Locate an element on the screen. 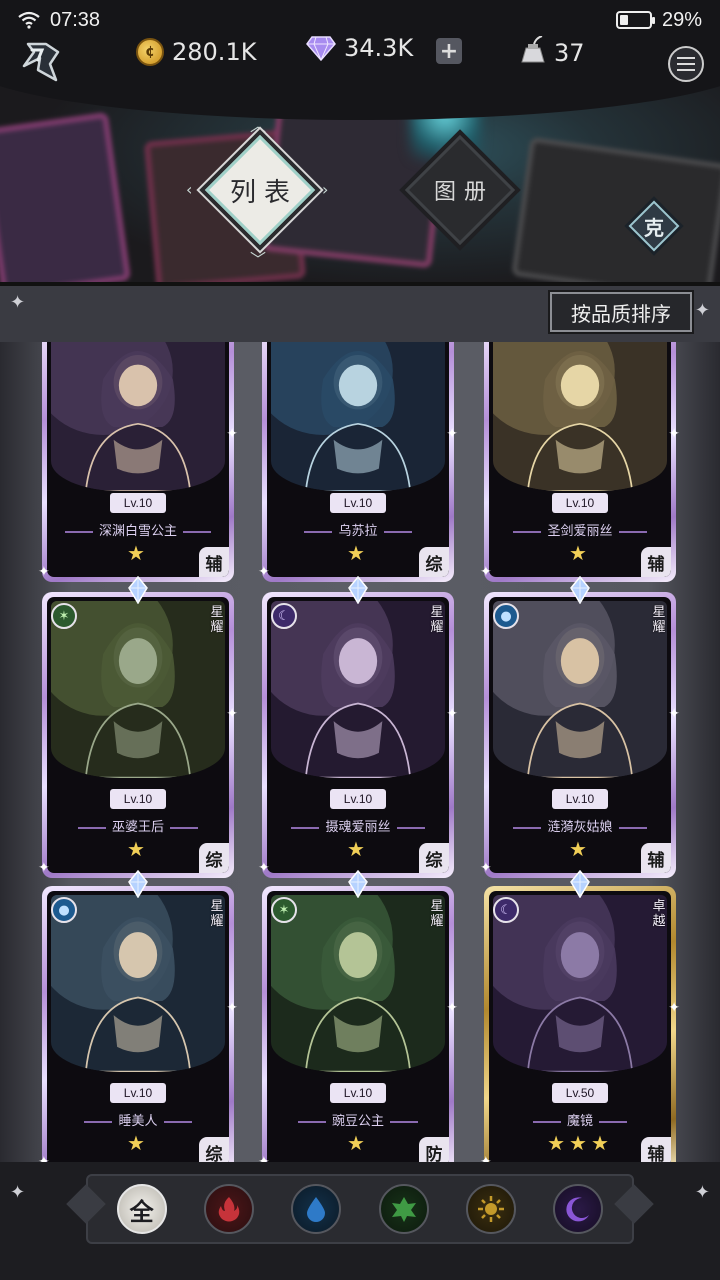 This screenshot has width=720, height=1280. hero-name-text: 巫婆王后 is located at coordinates (137, 827).